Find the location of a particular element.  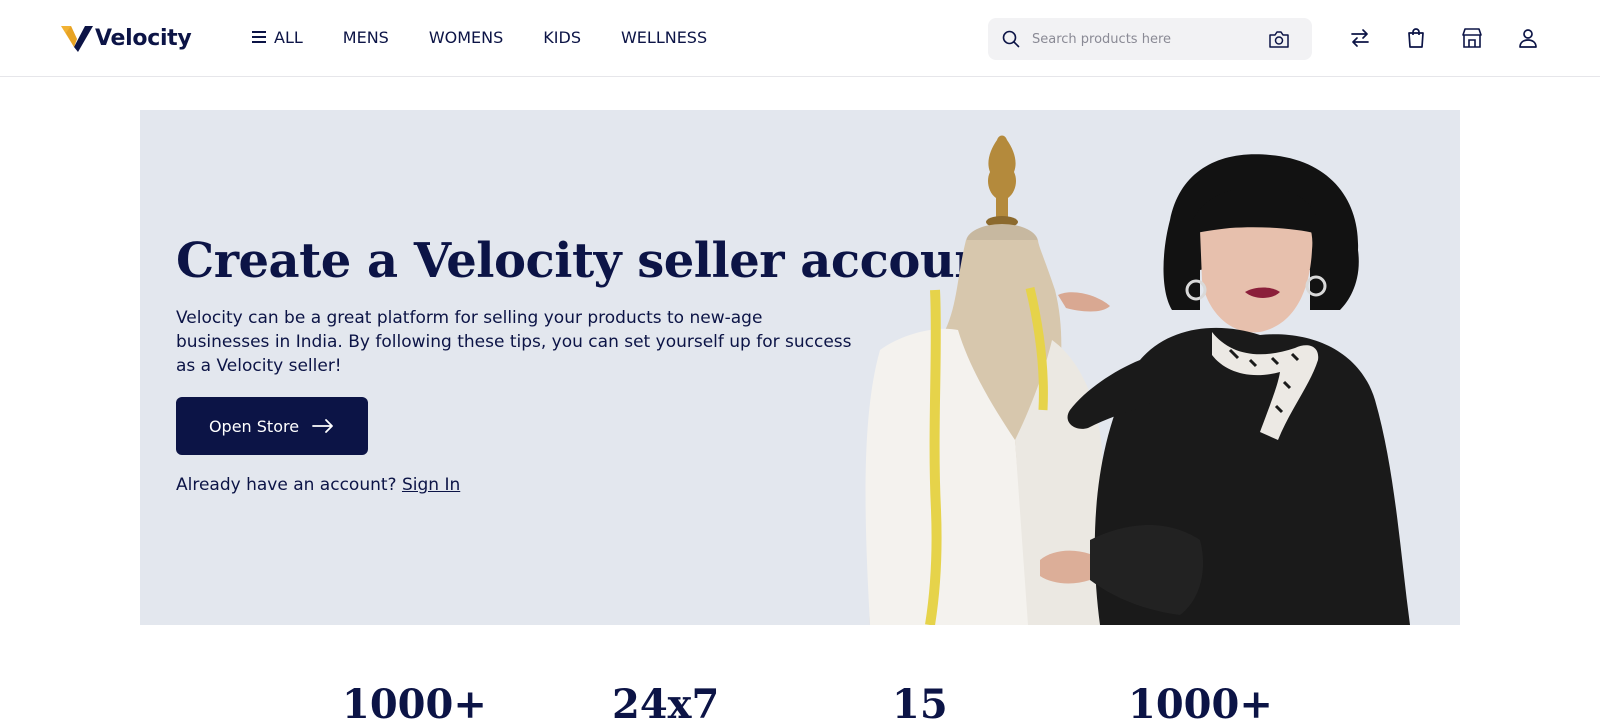

nav-item-womens: WOMENS is located at coordinates (466, 37).